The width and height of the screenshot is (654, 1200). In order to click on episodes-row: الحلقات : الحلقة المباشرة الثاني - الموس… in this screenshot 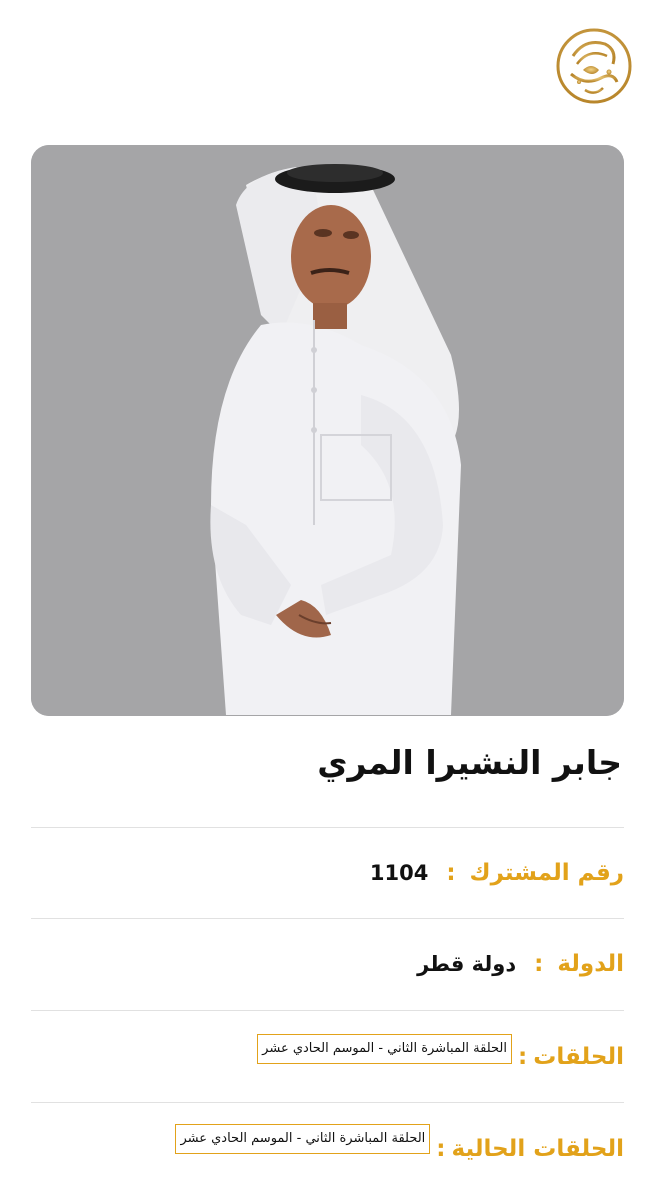, I will do `click(440, 1052)`.